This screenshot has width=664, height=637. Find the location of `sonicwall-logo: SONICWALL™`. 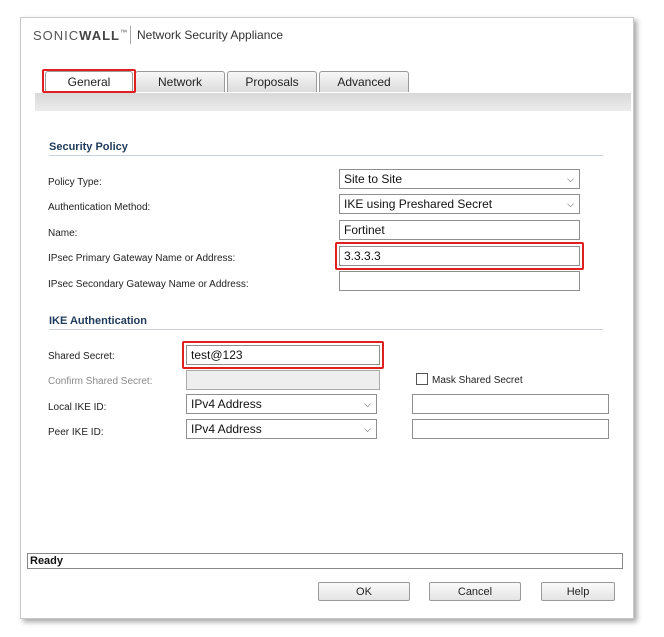

sonicwall-logo: SONICWALL™ is located at coordinates (80, 35).